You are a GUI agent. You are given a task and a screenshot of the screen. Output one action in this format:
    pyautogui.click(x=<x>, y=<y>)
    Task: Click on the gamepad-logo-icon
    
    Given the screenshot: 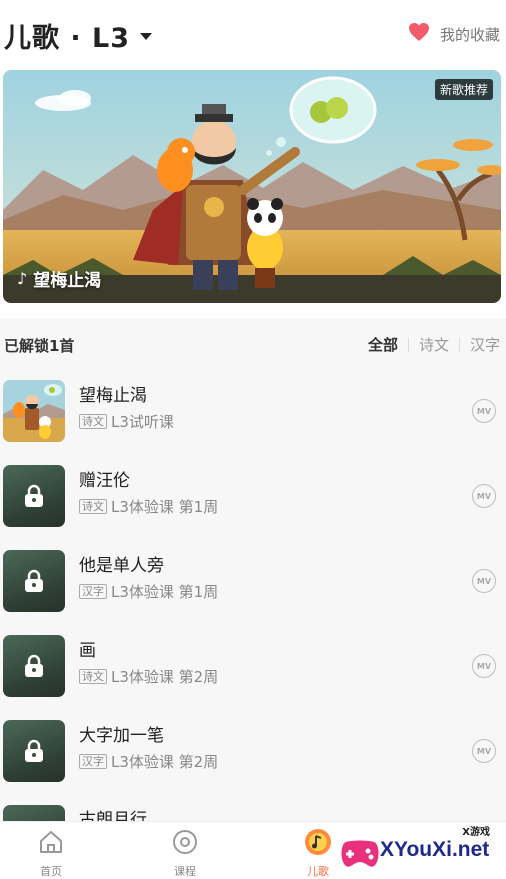 What is the action you would take?
    pyautogui.click(x=360, y=853)
    